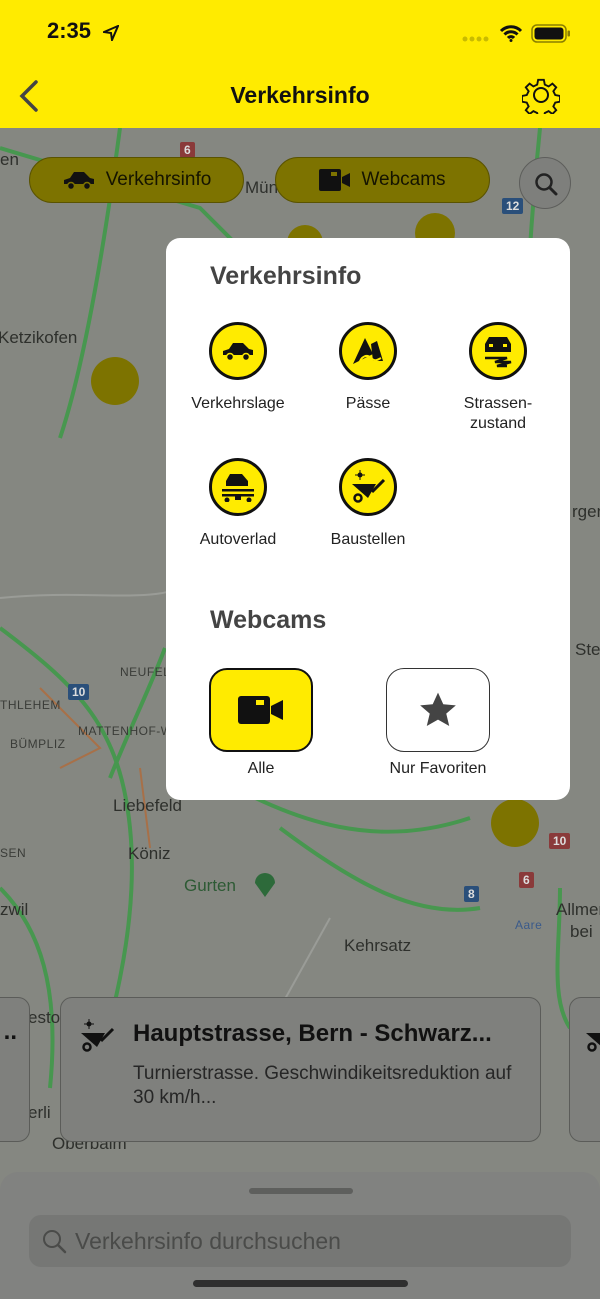 Image resolution: width=600 pixels, height=1299 pixels. Describe the element at coordinates (14, 909) in the screenshot. I see `map-label: zwil` at that location.